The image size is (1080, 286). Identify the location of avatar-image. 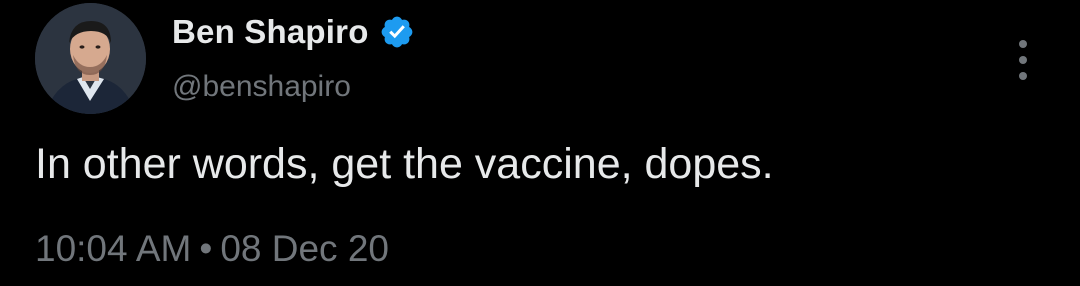
(90, 58).